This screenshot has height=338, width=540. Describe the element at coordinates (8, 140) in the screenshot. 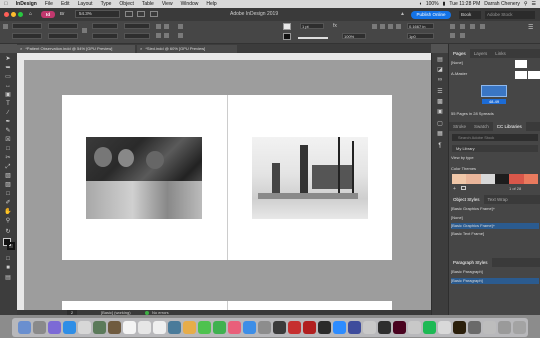

I see `rectangle-frame-tool-icon: ☒` at that location.